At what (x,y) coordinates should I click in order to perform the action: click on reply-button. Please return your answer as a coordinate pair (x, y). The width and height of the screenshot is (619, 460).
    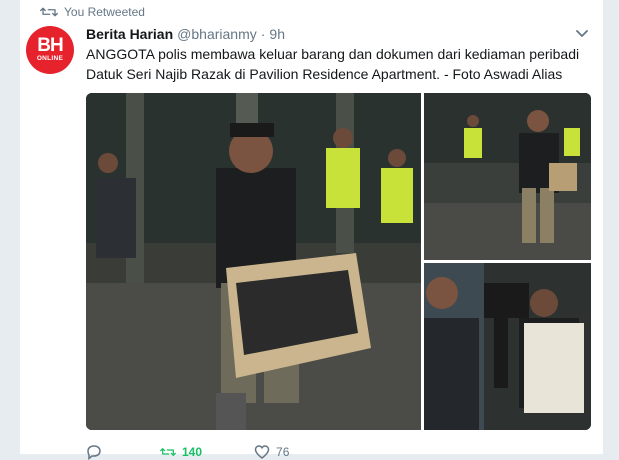
    Looking at the image, I should click on (97, 452).